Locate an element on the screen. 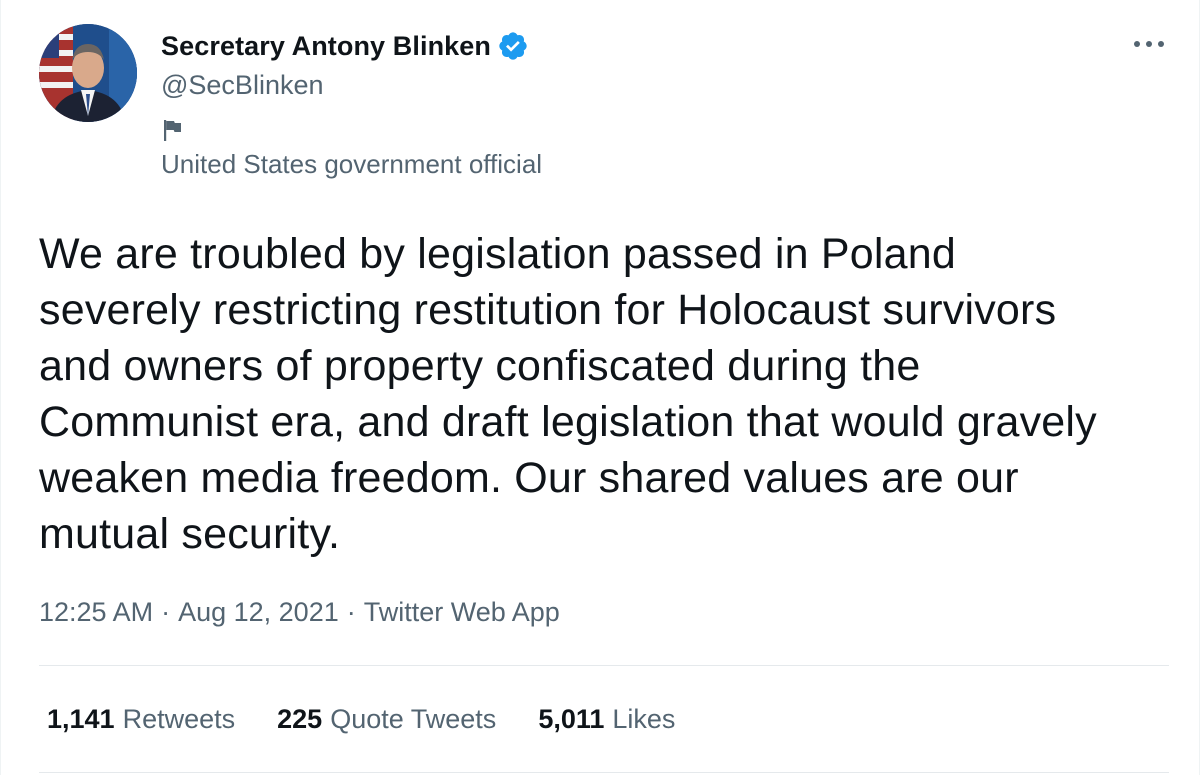 The image size is (1200, 775). tweet-source: Twitter Web App is located at coordinates (462, 612).